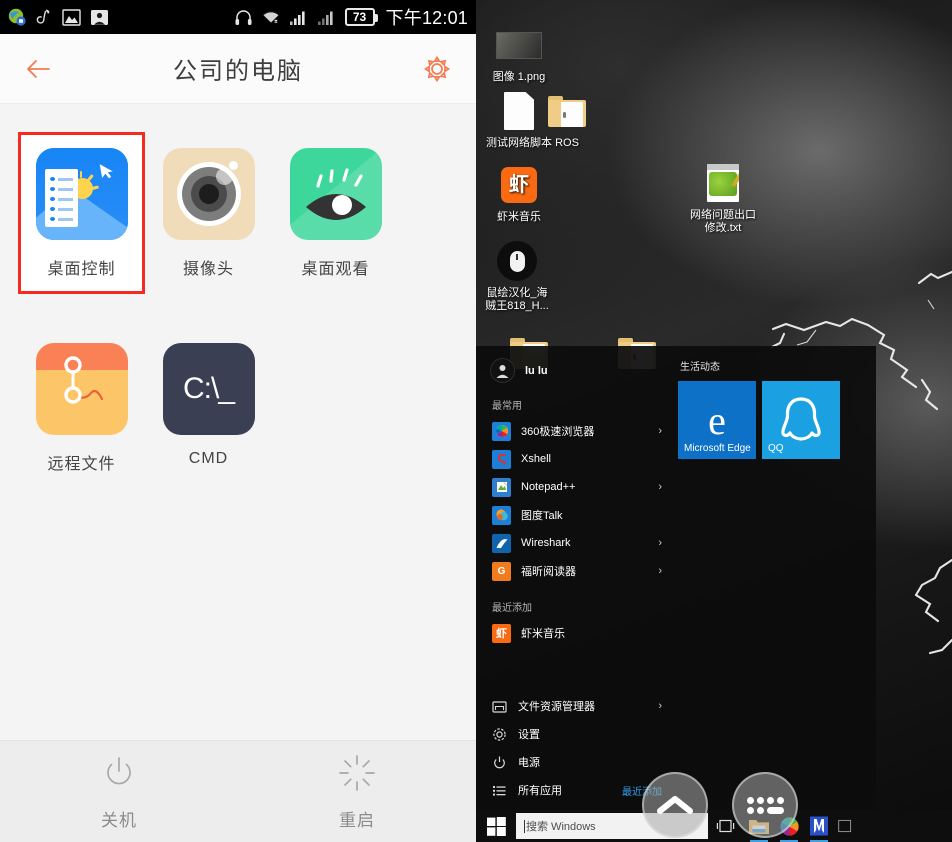  Describe the element at coordinates (297, 18) in the screenshot. I see `signal-sim1-icon` at that location.